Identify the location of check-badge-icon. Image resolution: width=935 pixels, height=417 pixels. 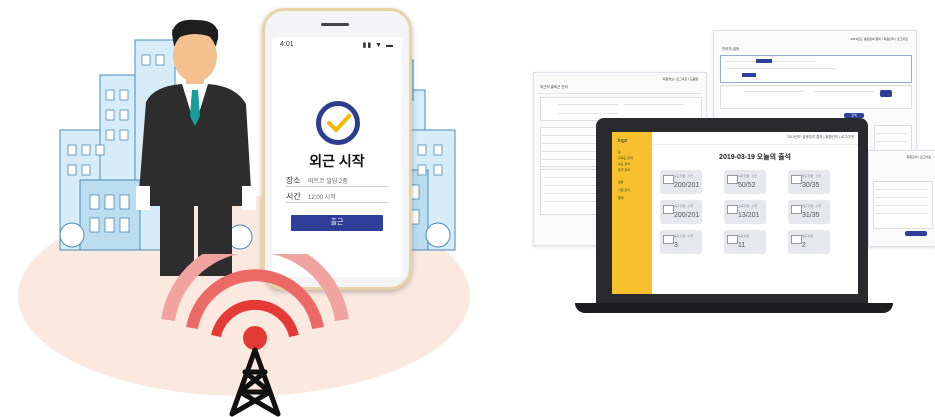
(338, 123).